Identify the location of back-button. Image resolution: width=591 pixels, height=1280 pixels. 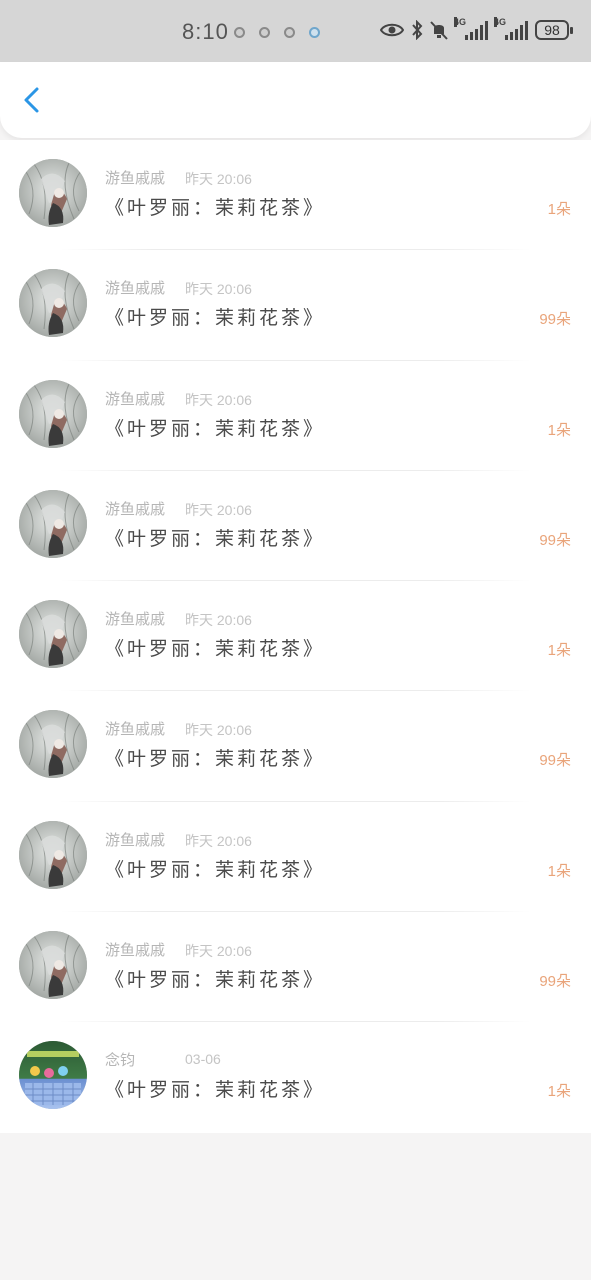
(32, 100).